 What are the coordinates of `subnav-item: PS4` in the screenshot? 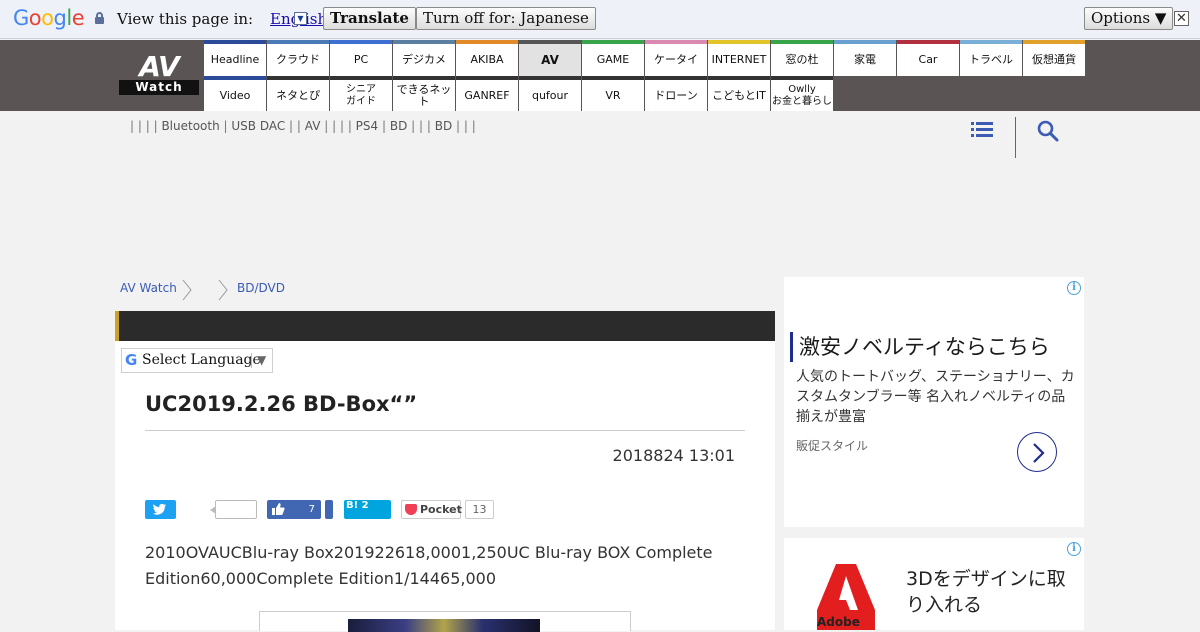 It's located at (369, 126).